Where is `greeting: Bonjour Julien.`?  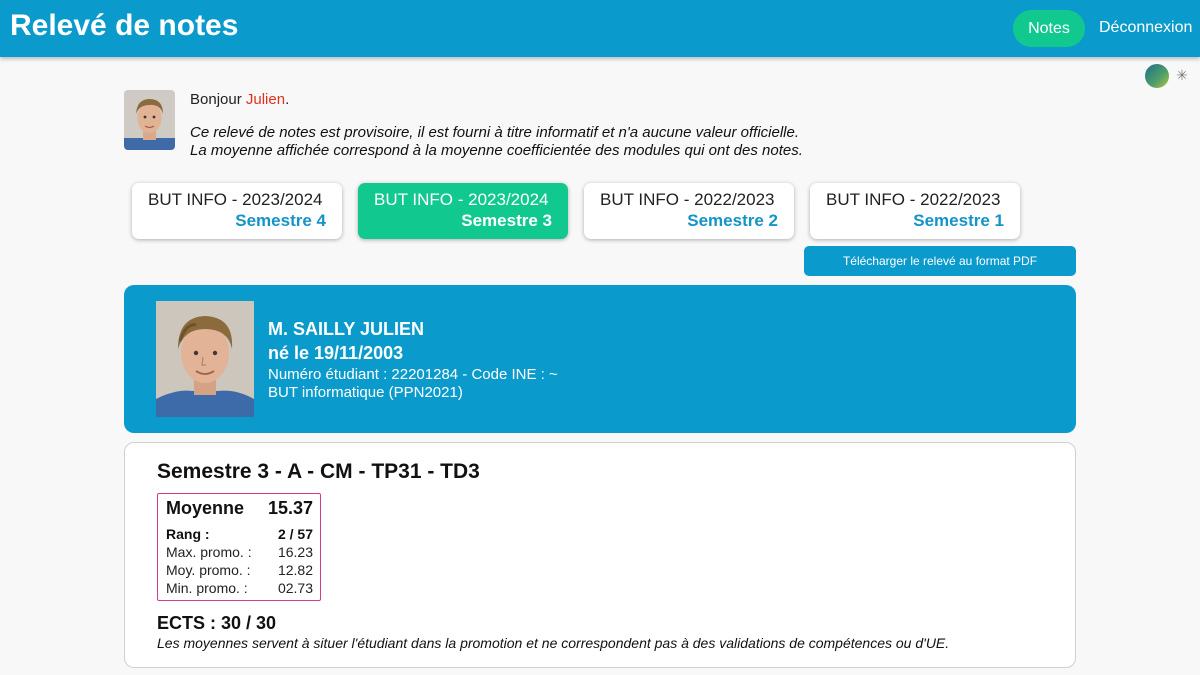 greeting: Bonjour Julien. is located at coordinates (239, 99).